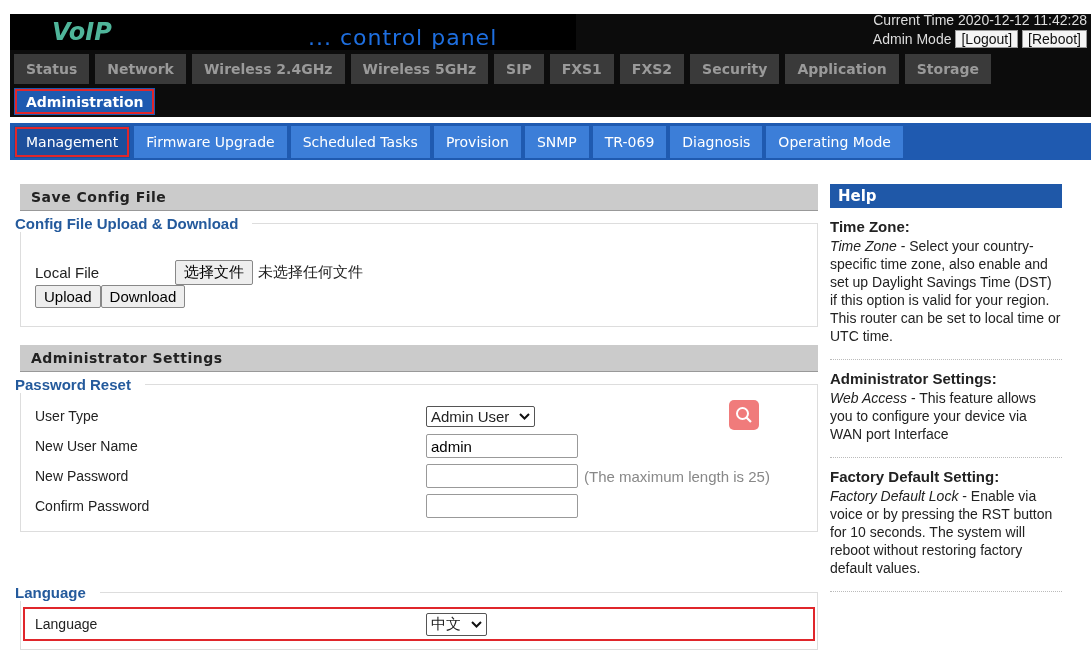 The height and width of the screenshot is (659, 1091). What do you see at coordinates (502, 446) in the screenshot?
I see `text-field: admin` at bounding box center [502, 446].